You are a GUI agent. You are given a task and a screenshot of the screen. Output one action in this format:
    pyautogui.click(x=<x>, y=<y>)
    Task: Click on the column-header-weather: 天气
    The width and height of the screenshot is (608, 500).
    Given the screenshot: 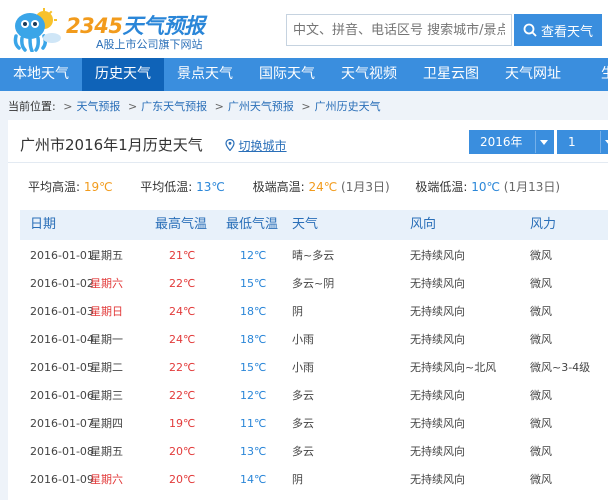 What is the action you would take?
    pyautogui.click(x=305, y=224)
    